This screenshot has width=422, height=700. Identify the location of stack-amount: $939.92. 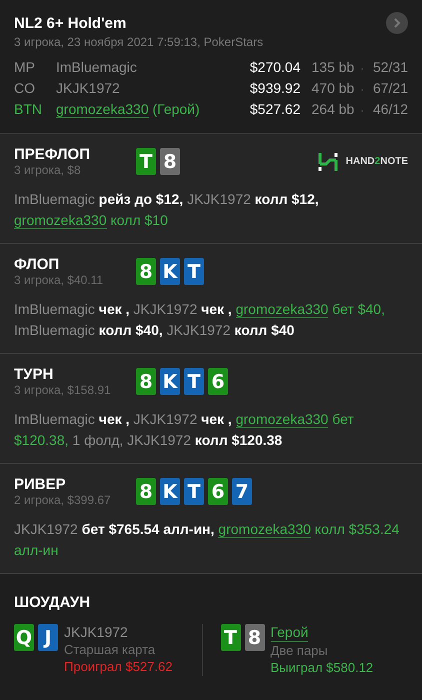
(274, 88).